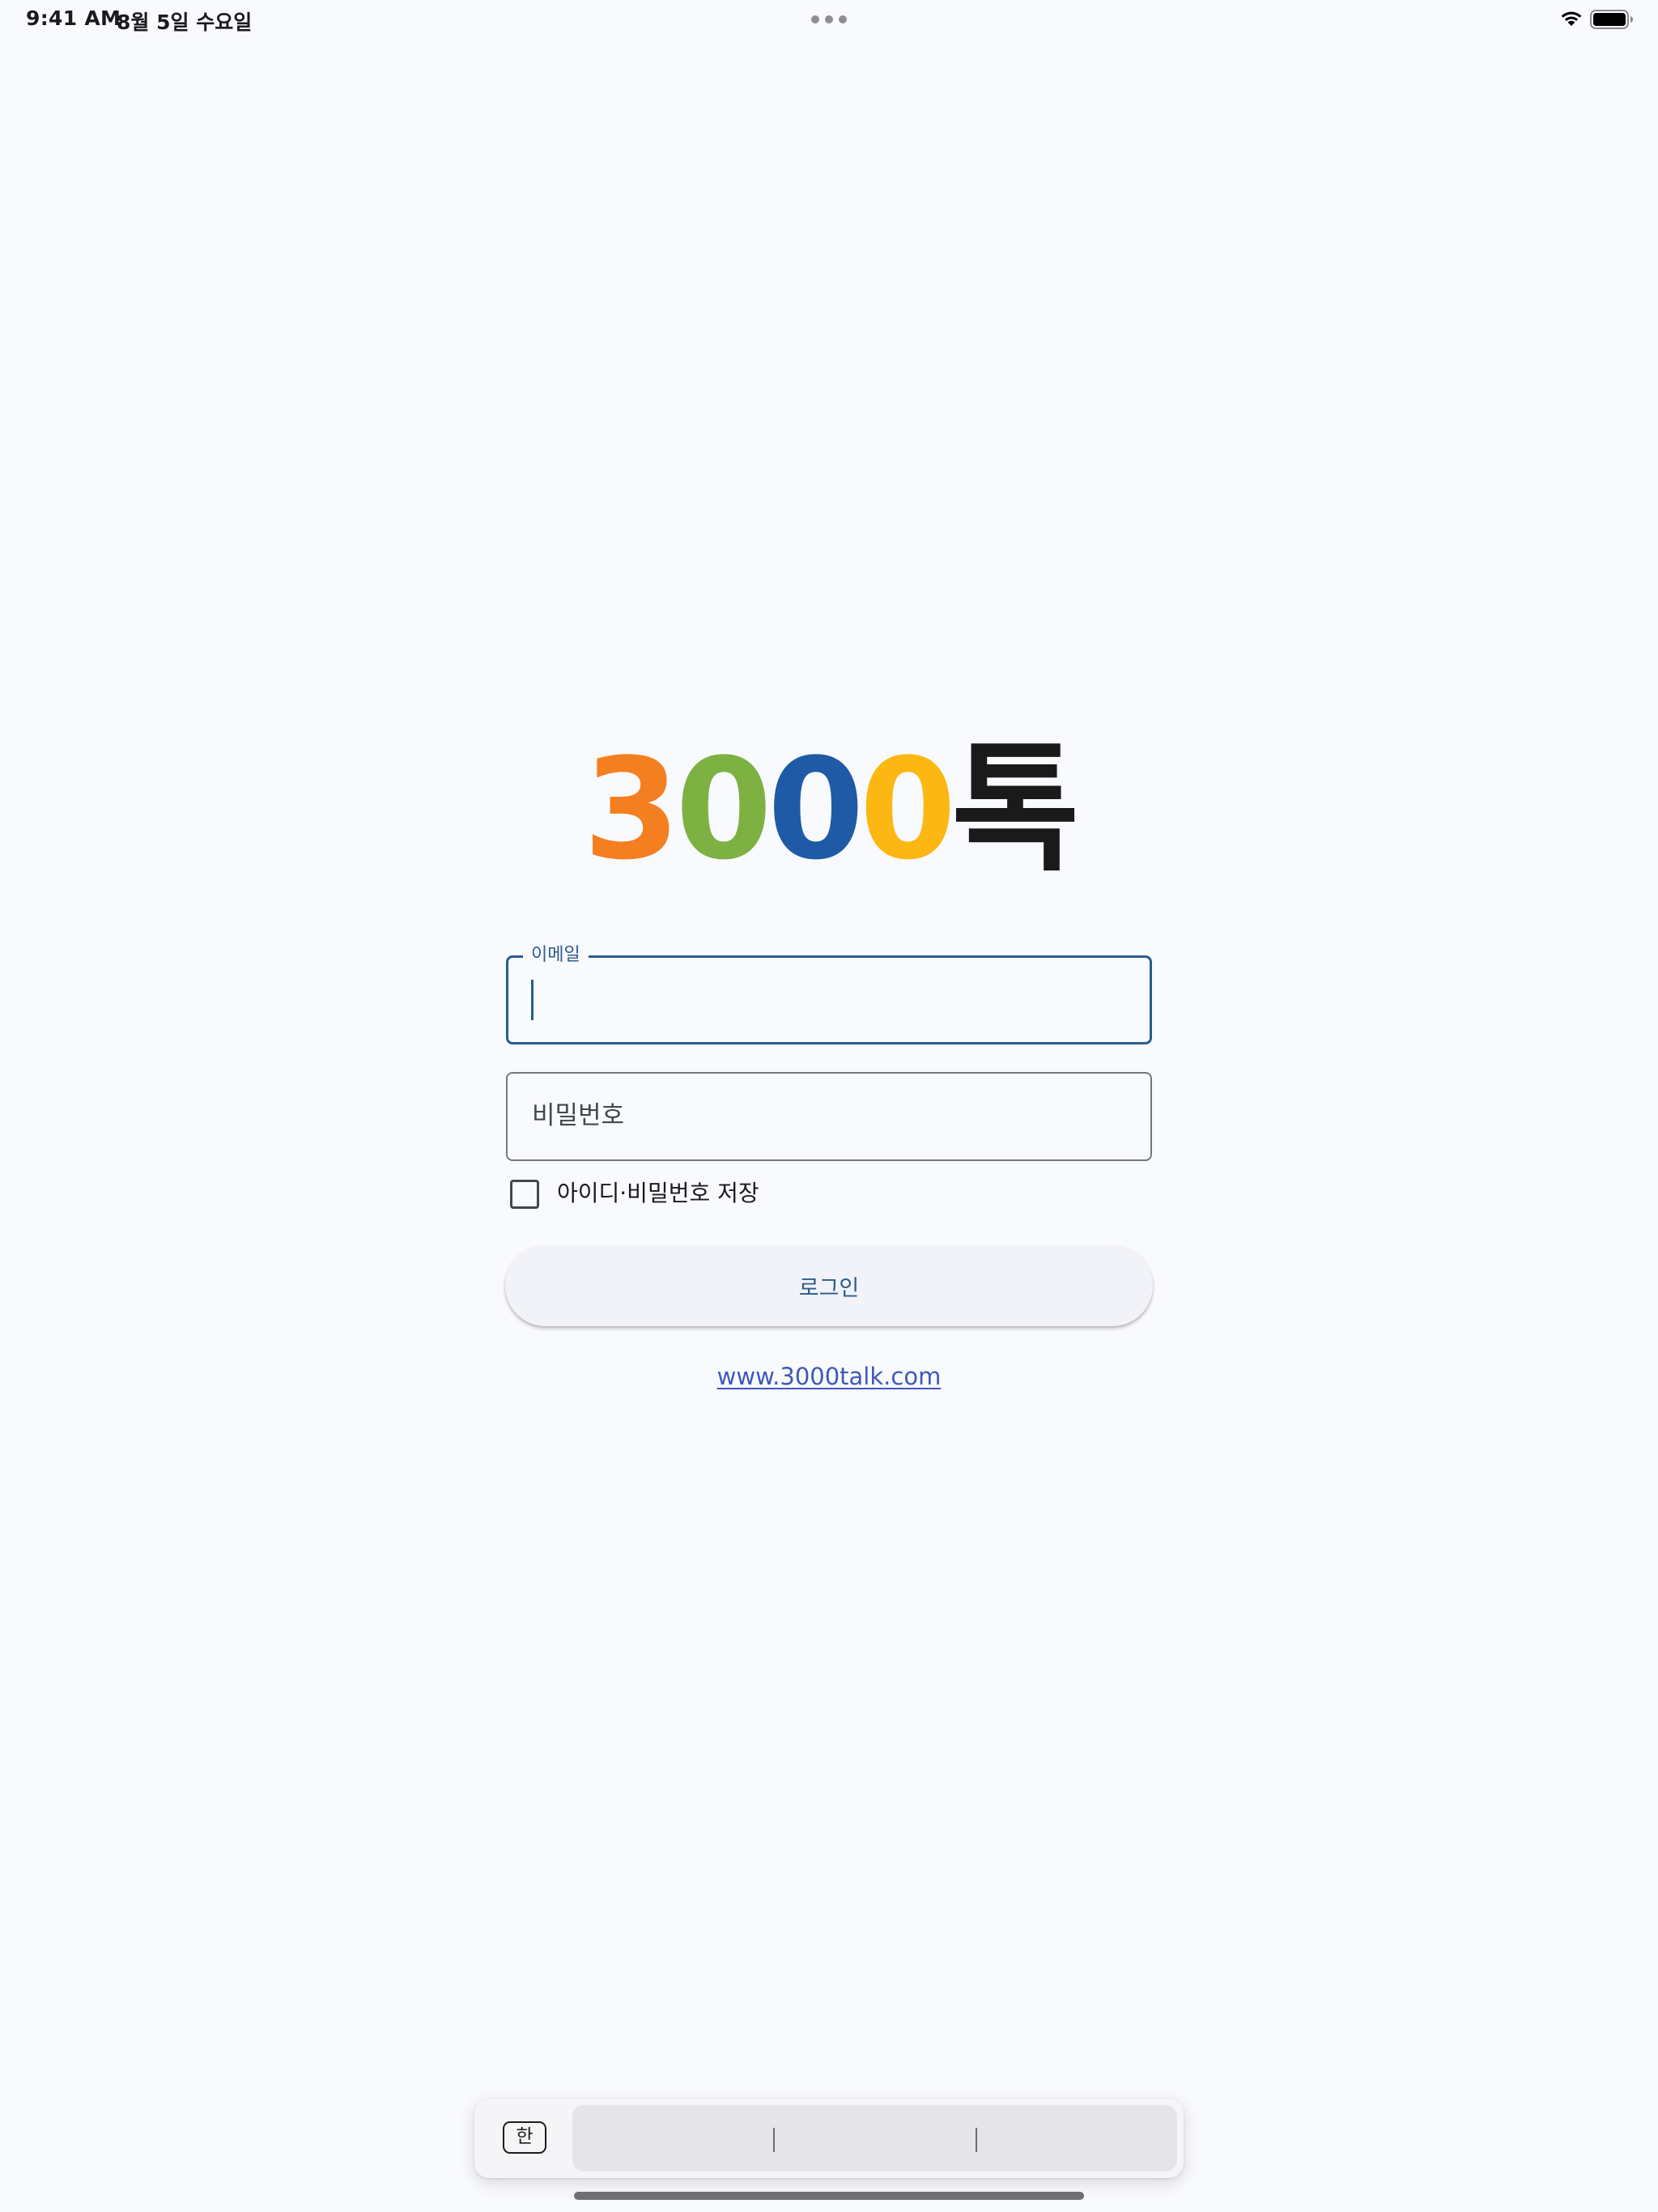 The image size is (1658, 2212). What do you see at coordinates (829, 1000) in the screenshot?
I see `email-field` at bounding box center [829, 1000].